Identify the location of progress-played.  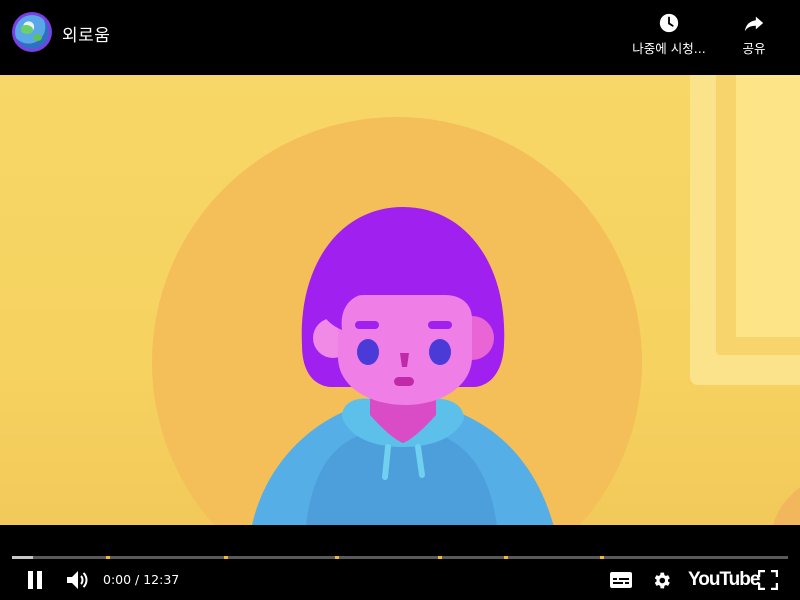
(22, 557).